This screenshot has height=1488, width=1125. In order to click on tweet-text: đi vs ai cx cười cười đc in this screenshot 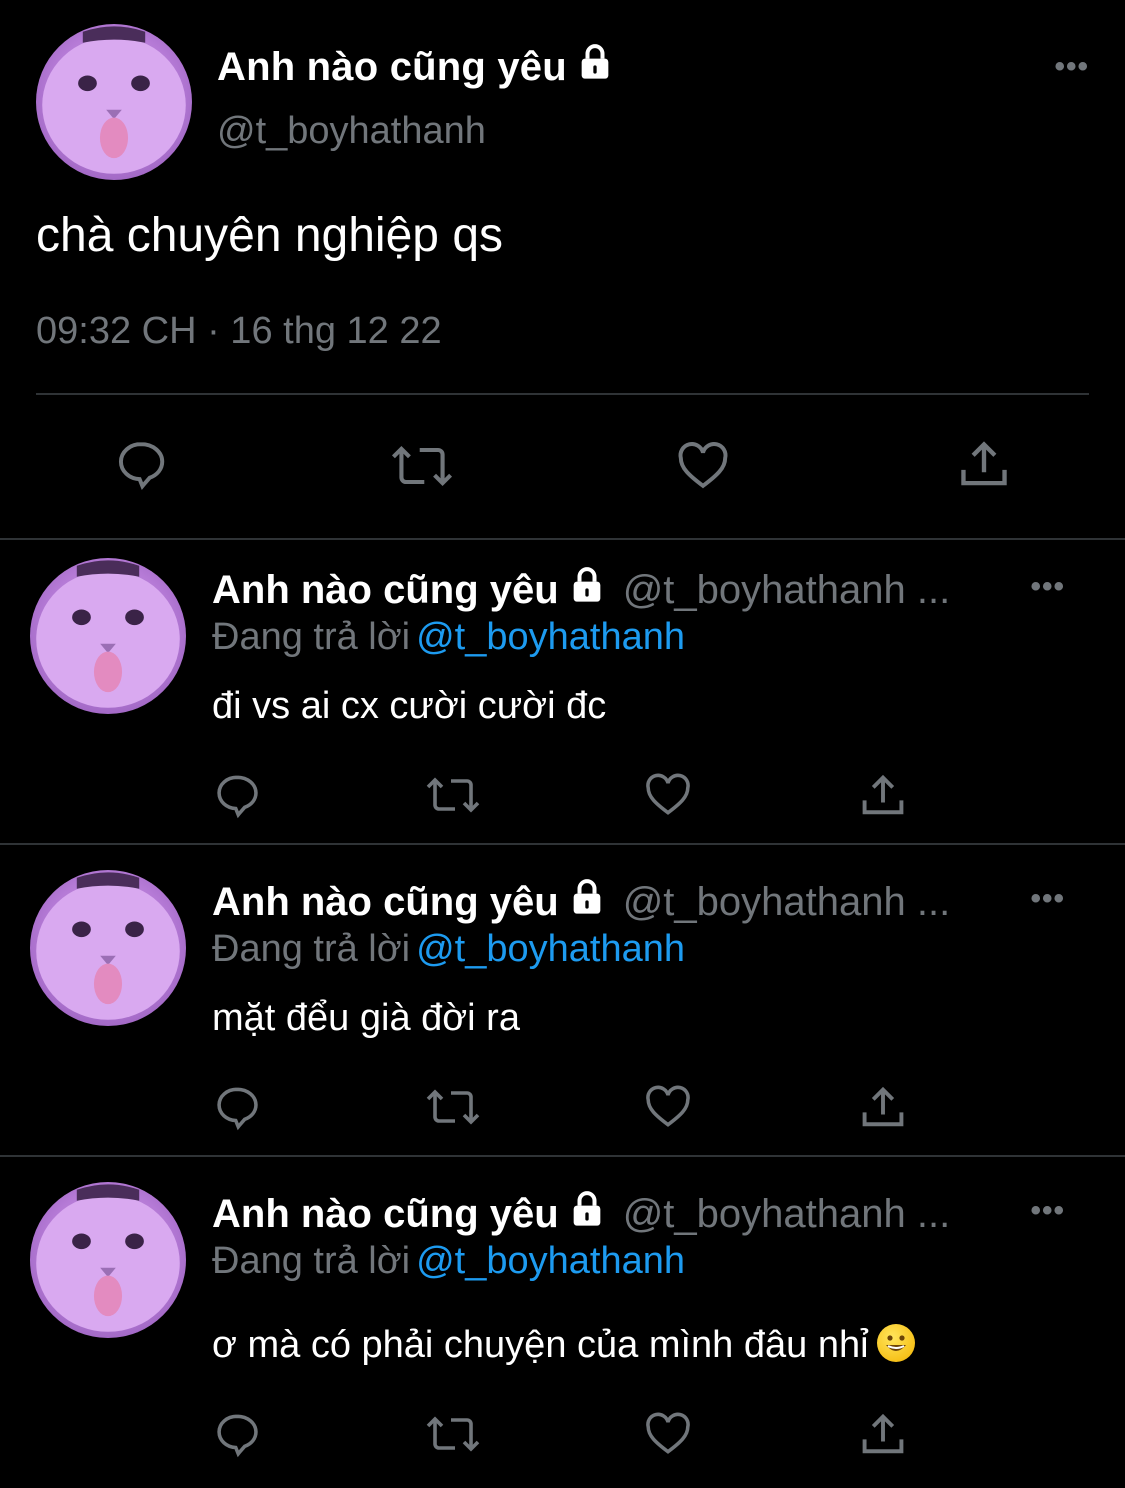, I will do `click(409, 706)`.